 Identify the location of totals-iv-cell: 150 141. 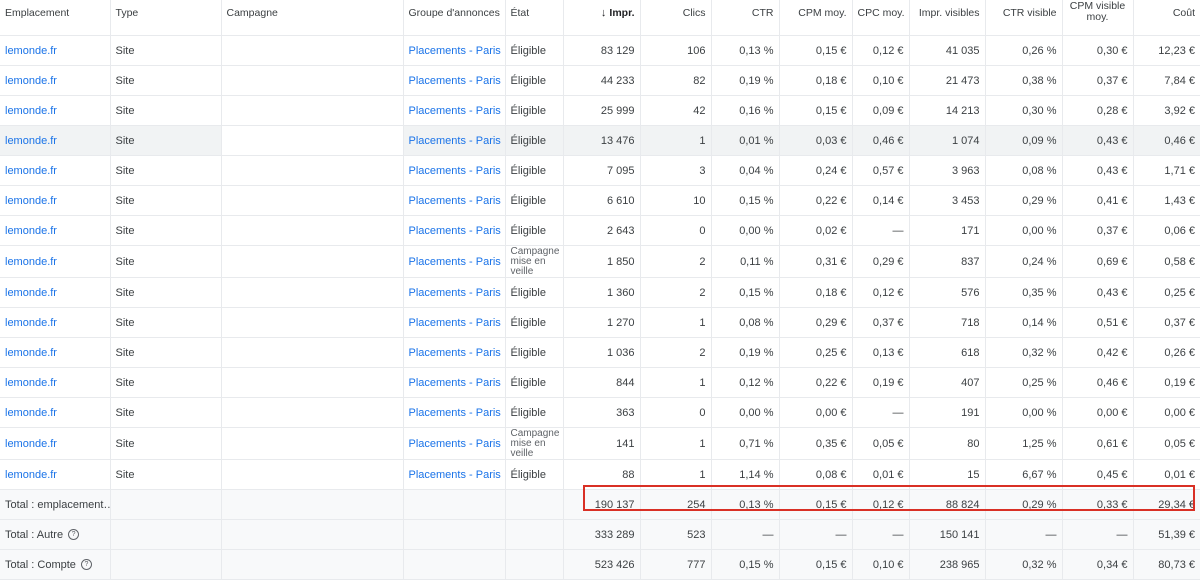
(947, 534).